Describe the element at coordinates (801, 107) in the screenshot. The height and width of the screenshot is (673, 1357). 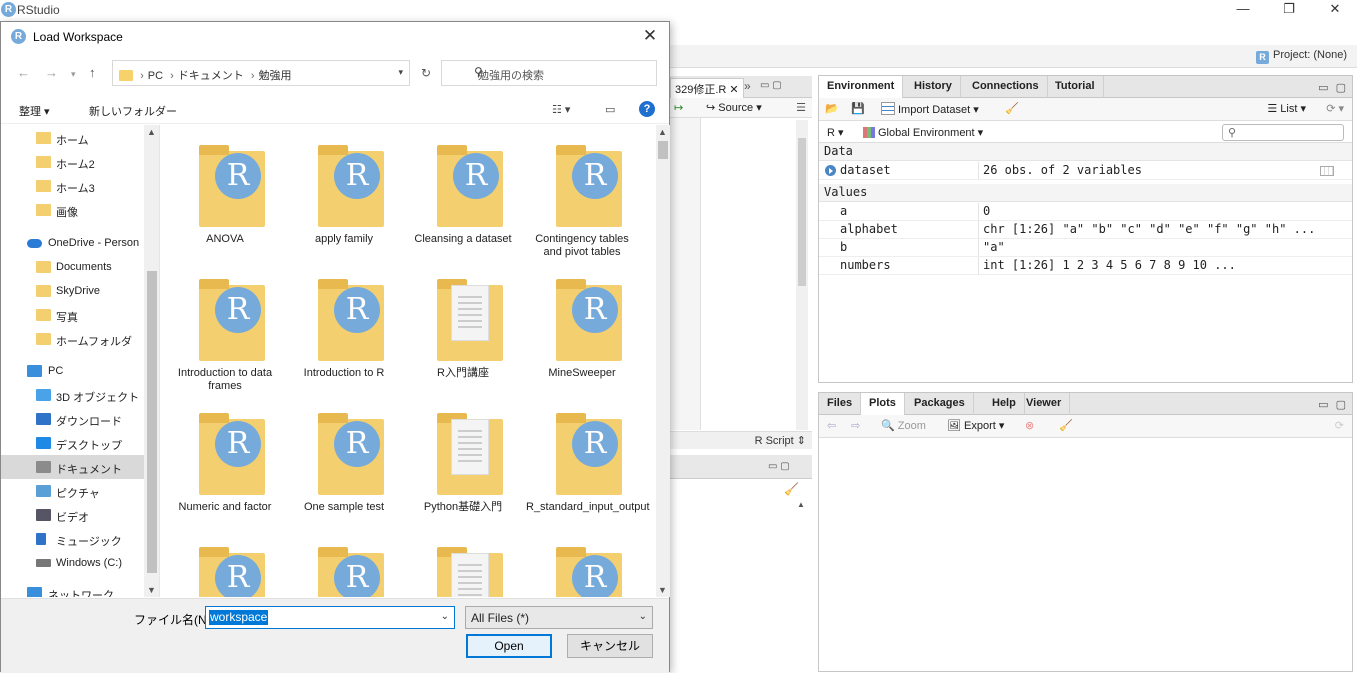
I see `outline-icon: ☰` at that location.